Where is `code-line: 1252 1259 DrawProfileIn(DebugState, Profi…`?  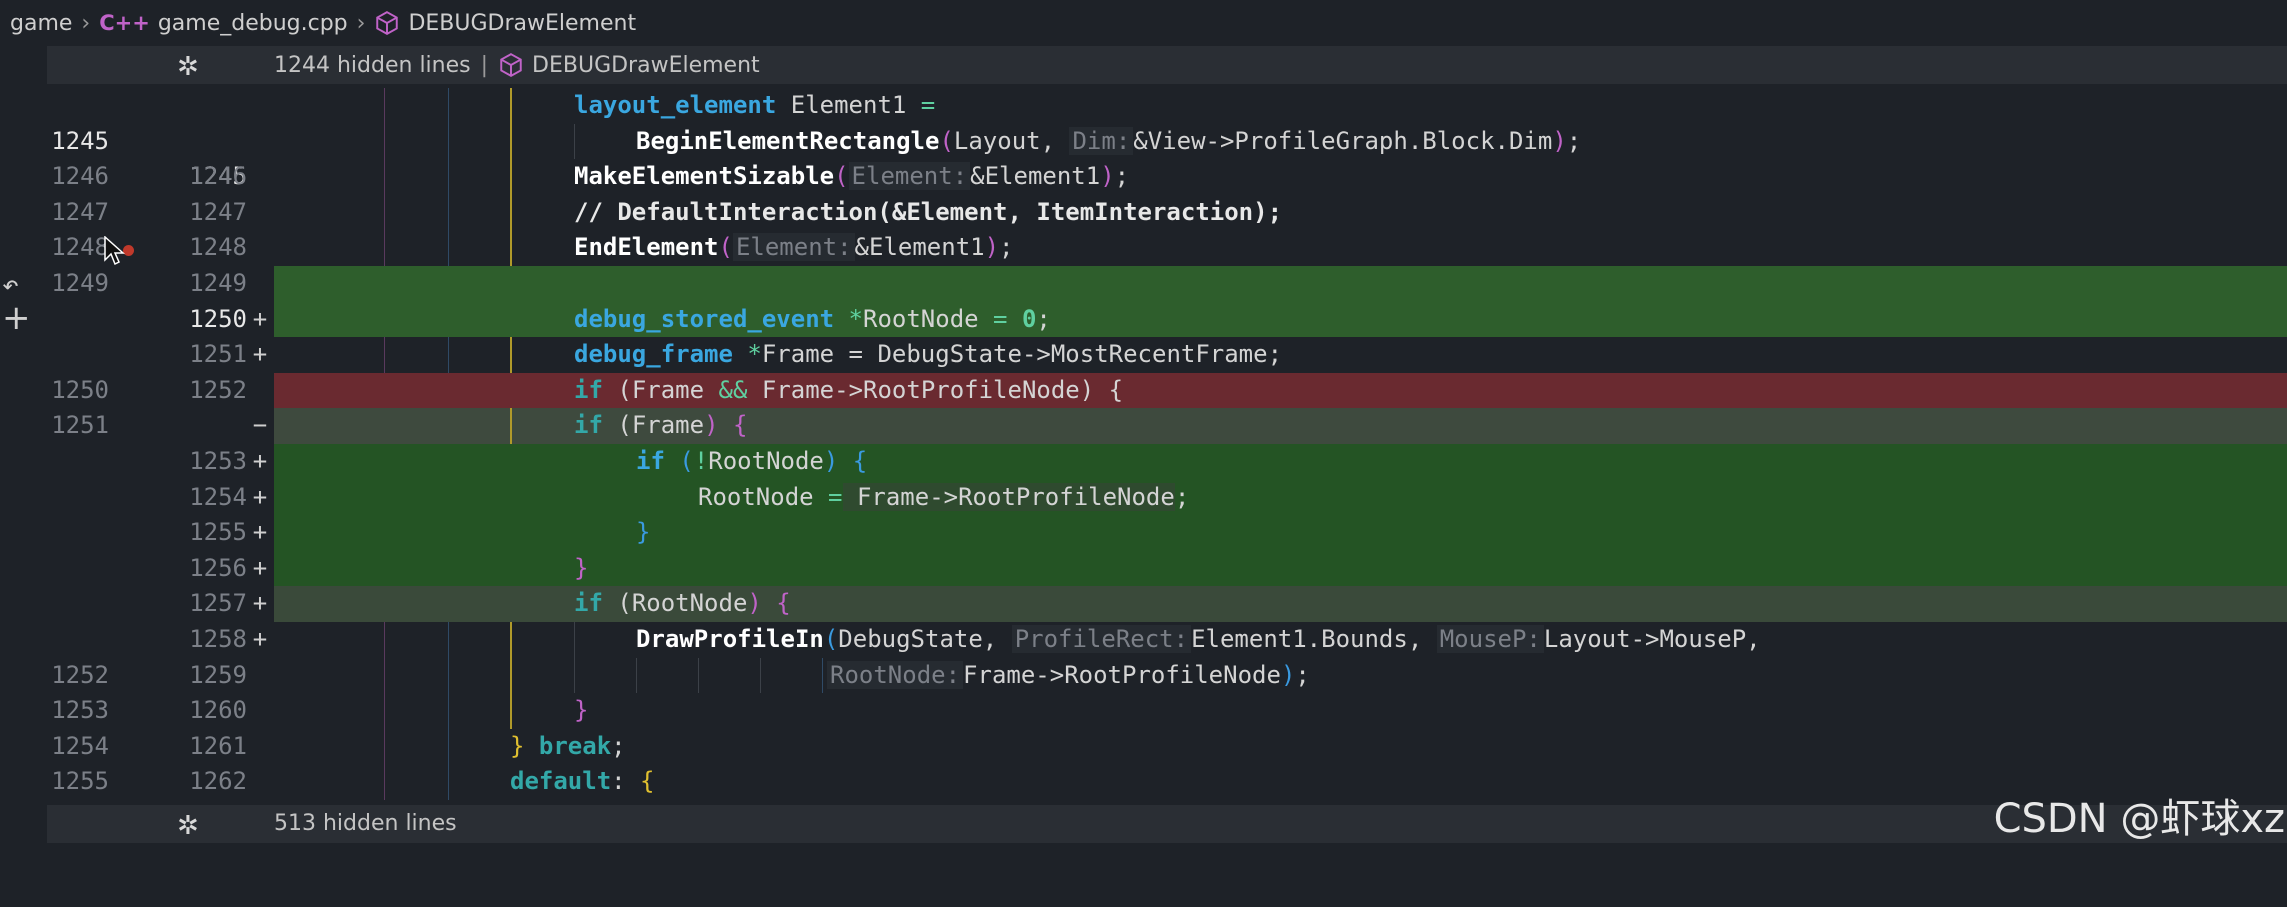 code-line: 1252 1259 DrawProfileIn(DebugState, Profi… is located at coordinates (1167, 655).